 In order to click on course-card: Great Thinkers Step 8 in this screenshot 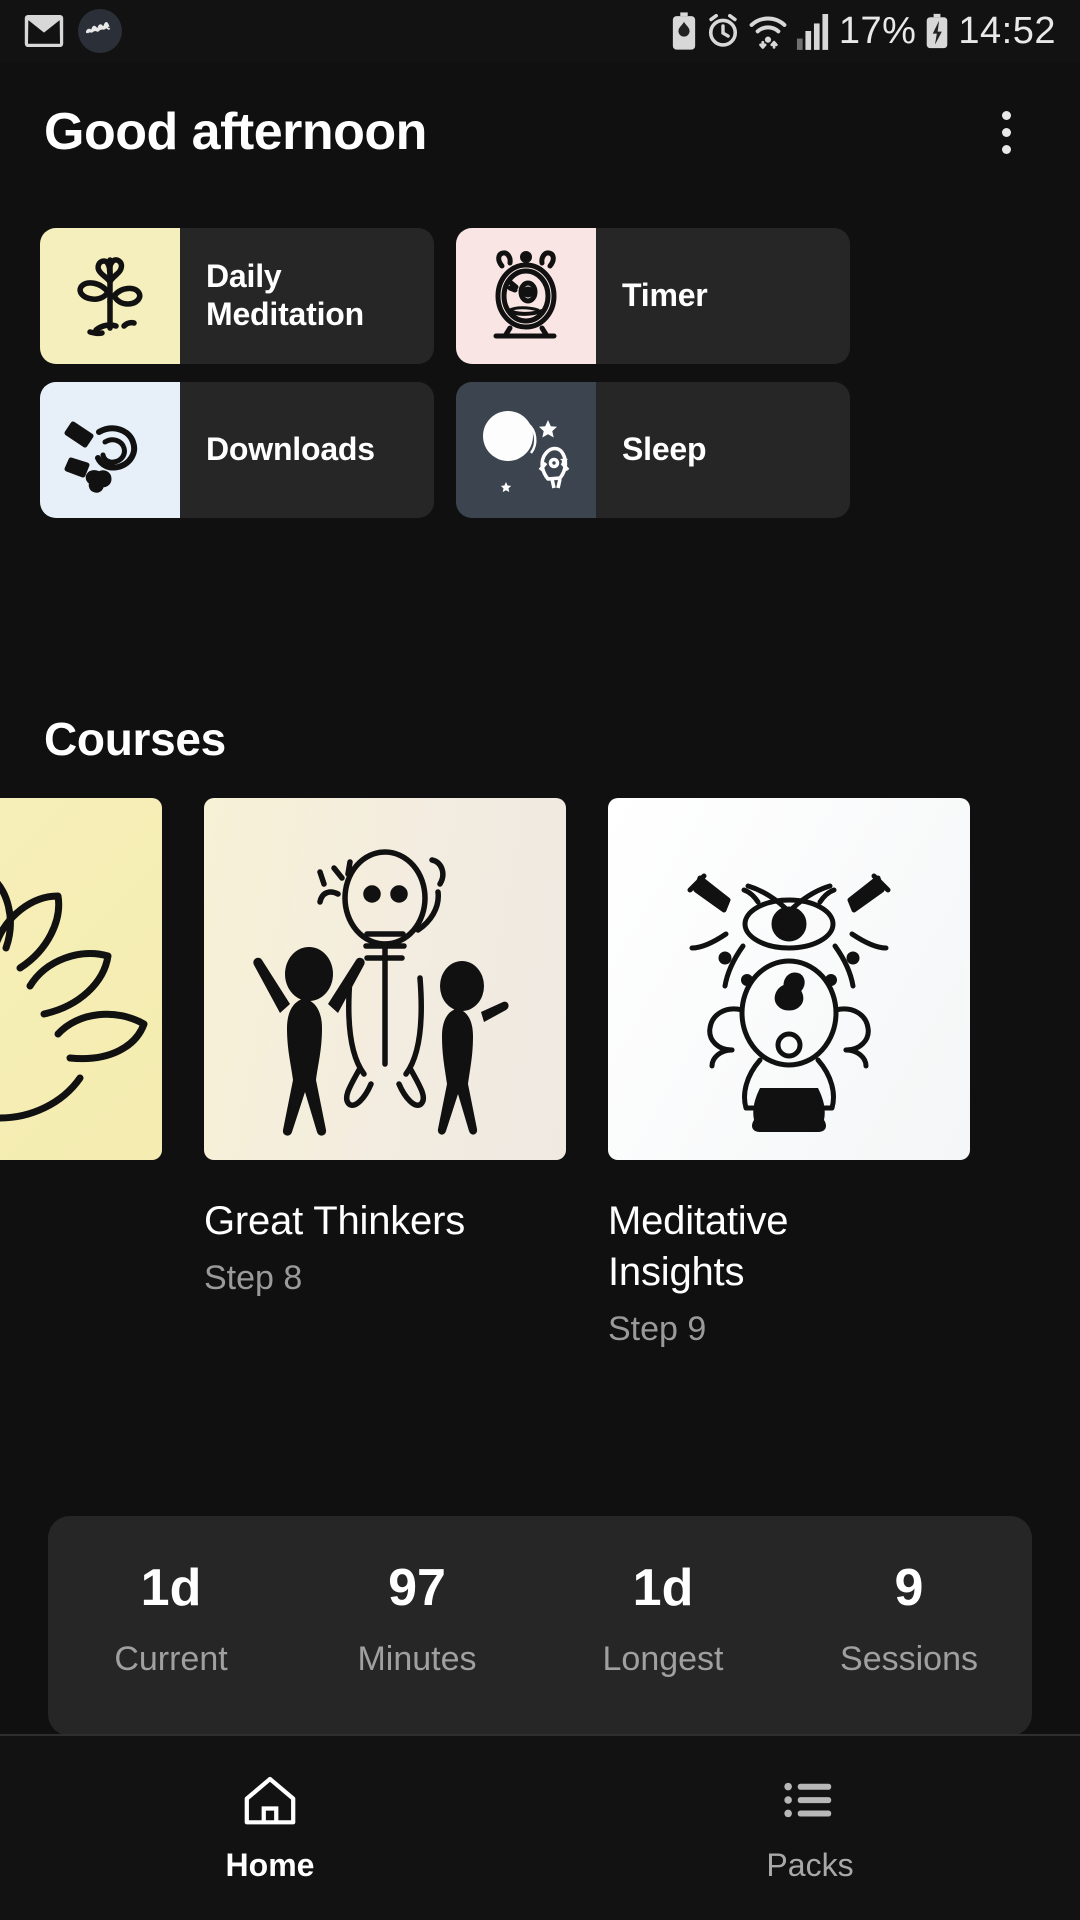, I will do `click(385, 1078)`.